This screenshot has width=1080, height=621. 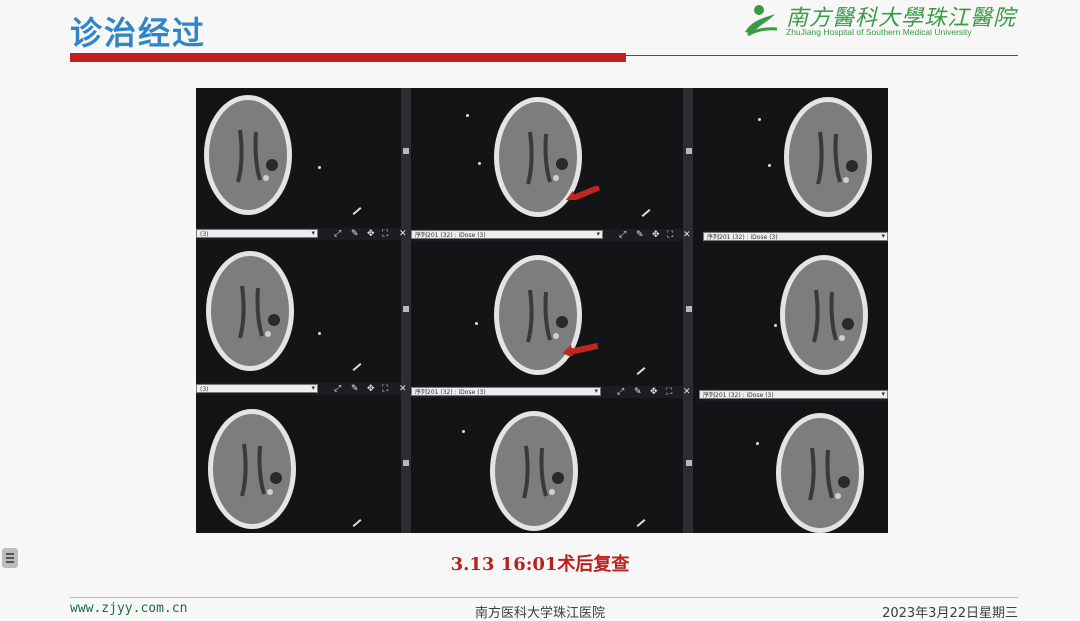 I want to click on footer-date: 2023年3月22日星期三, so click(x=950, y=613).